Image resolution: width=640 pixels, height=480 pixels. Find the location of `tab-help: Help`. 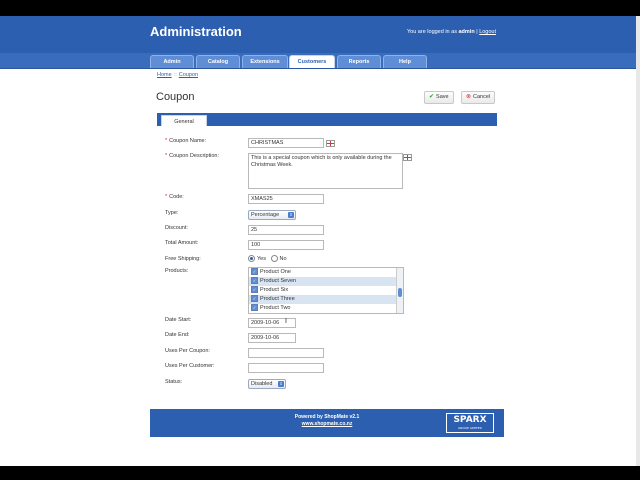

tab-help: Help is located at coordinates (405, 61).